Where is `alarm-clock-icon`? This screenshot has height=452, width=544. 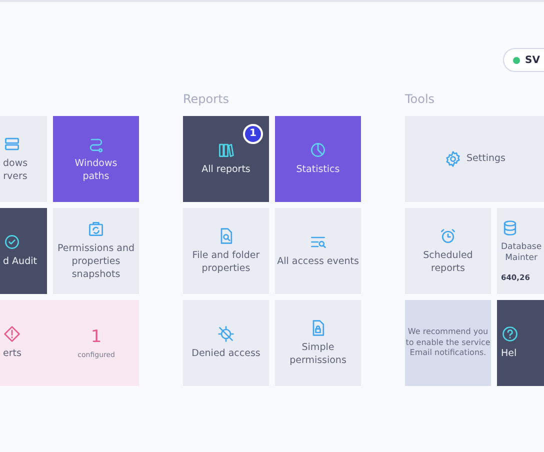 alarm-clock-icon is located at coordinates (448, 235).